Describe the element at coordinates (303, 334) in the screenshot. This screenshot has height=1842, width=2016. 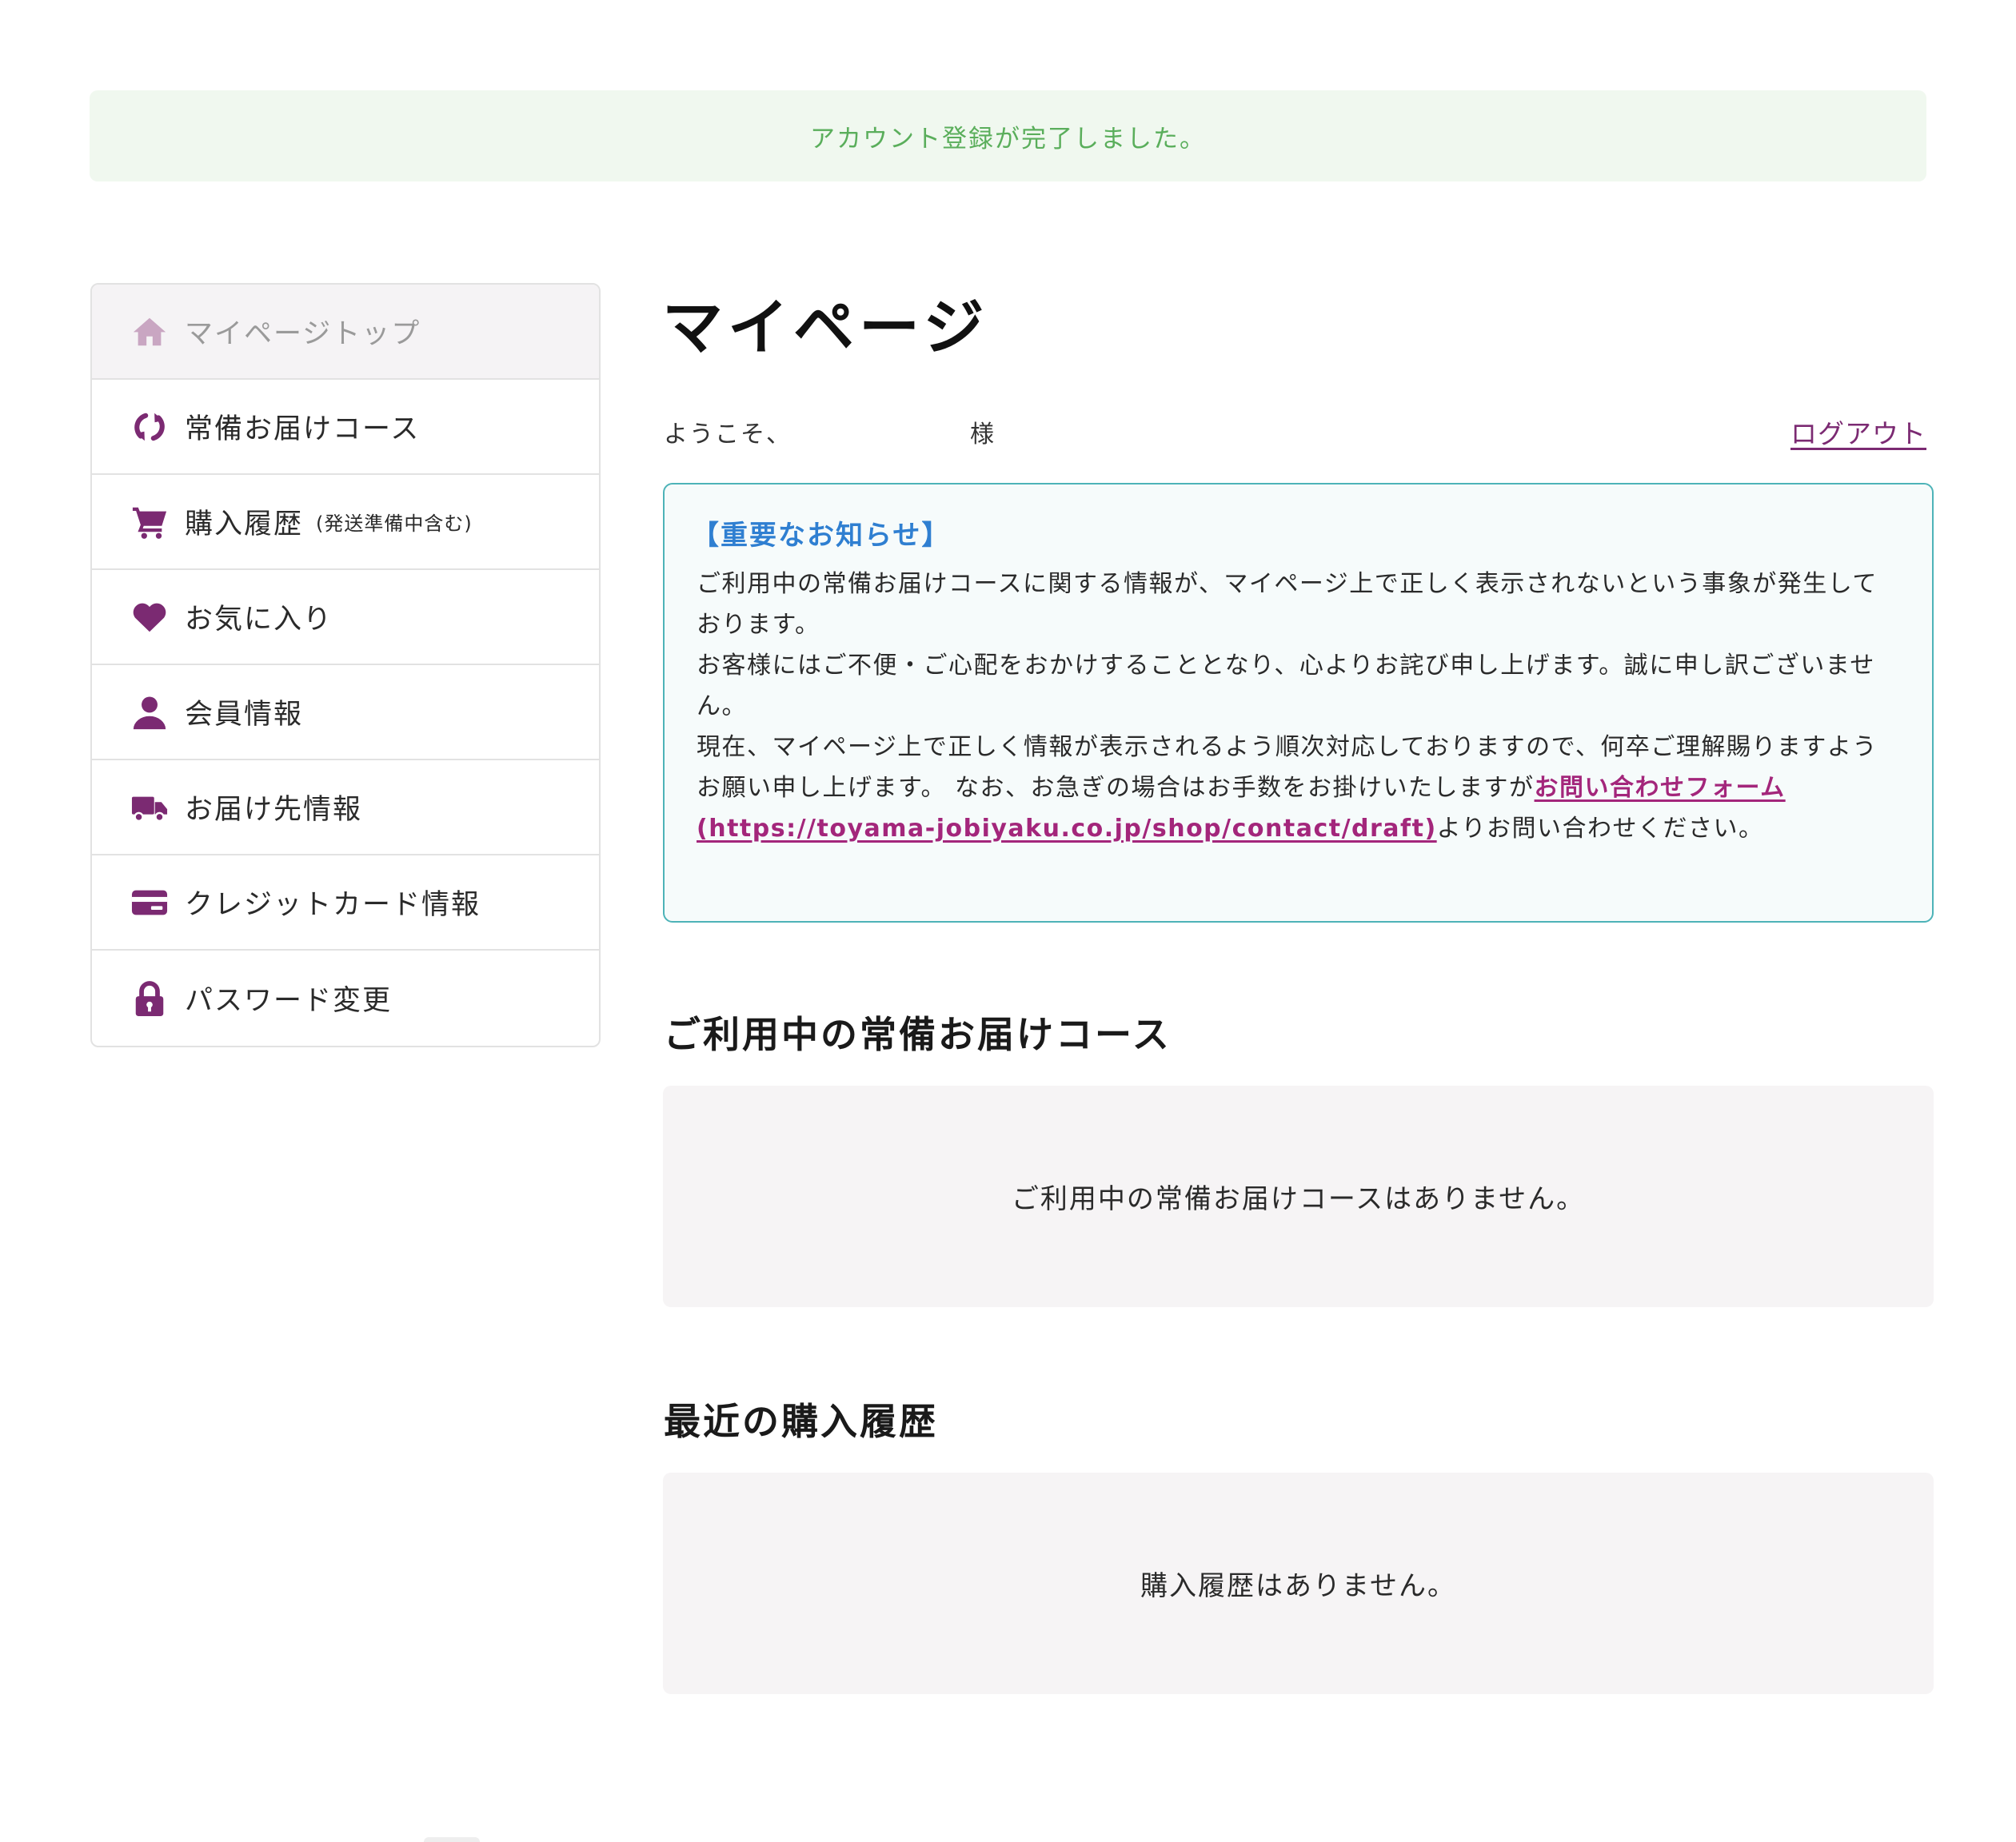
I see `sidebar-item-label: マイページトップ` at that location.